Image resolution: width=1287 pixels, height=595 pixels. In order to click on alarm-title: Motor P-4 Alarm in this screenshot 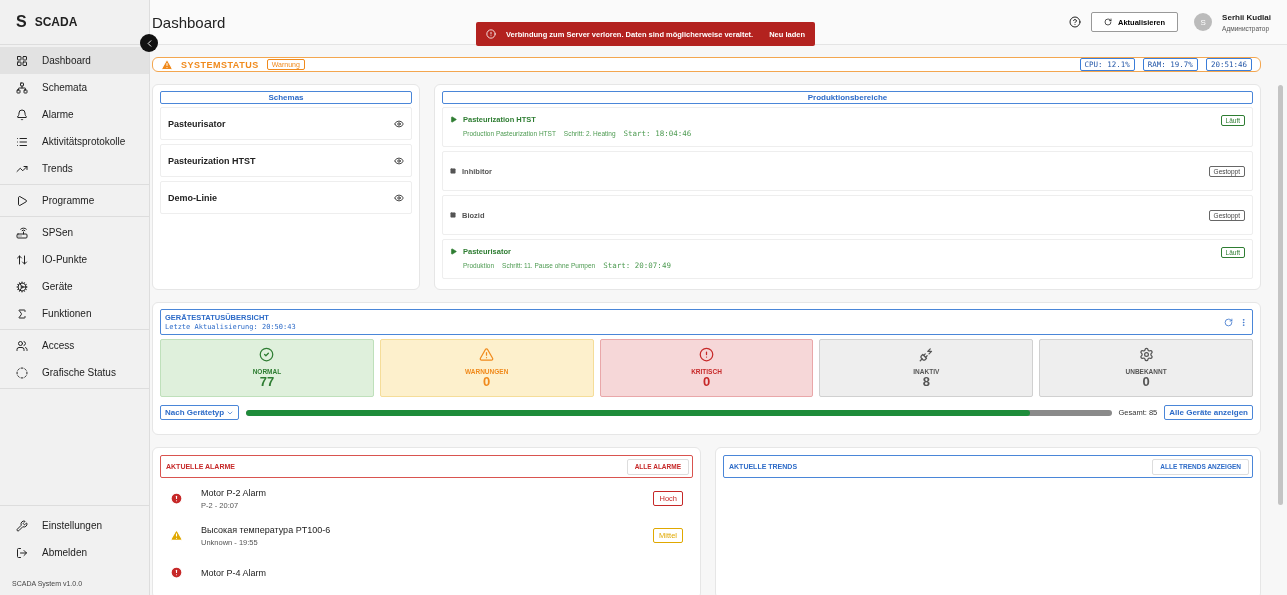, I will do `click(234, 572)`.